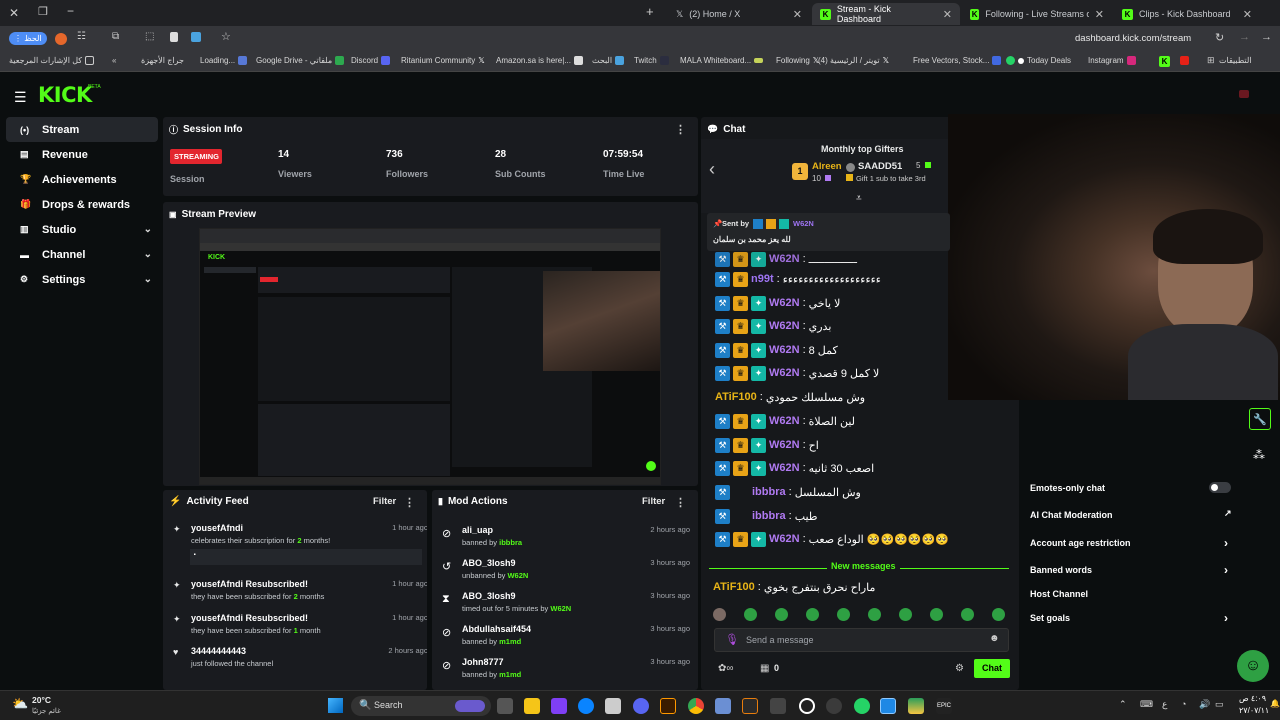  What do you see at coordinates (767, 445) in the screenshot?
I see `chat-message: ⚒ ♛ ✦ W62N: اح` at bounding box center [767, 445].